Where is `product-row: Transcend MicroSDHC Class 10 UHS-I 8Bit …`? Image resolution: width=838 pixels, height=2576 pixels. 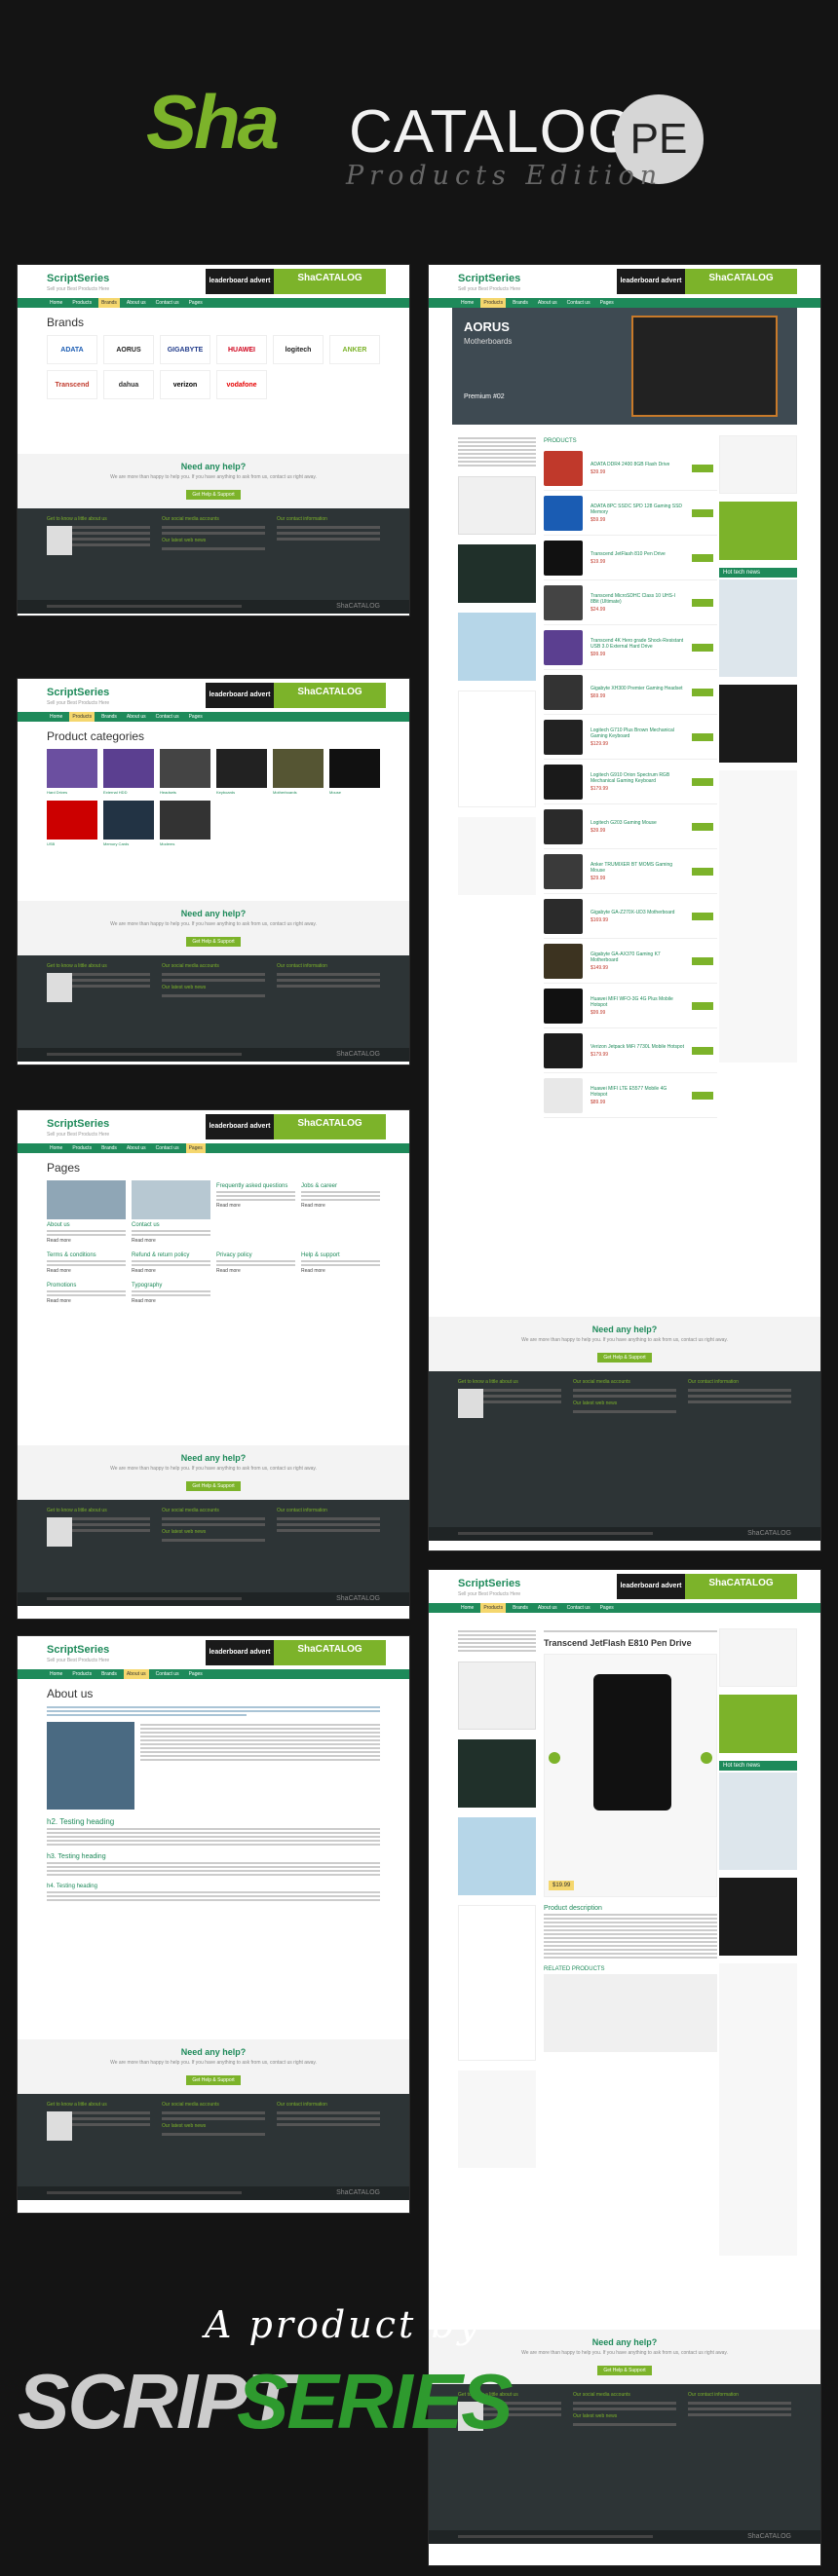
product-row: Transcend MicroSDHC Class 10 UHS-I 8Bit … is located at coordinates (630, 602).